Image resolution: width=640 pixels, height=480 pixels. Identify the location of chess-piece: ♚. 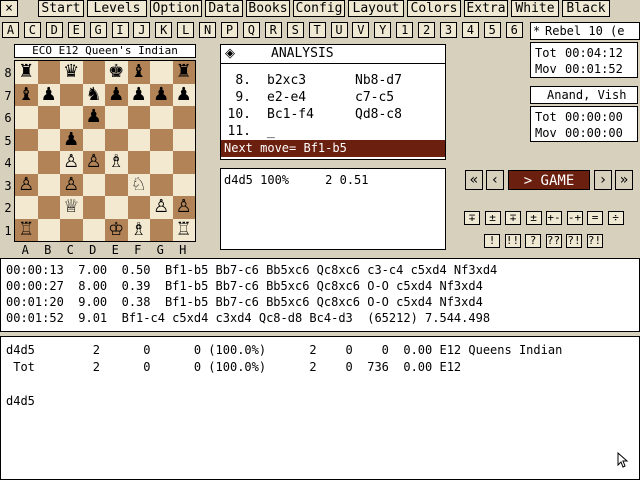
(116, 72).